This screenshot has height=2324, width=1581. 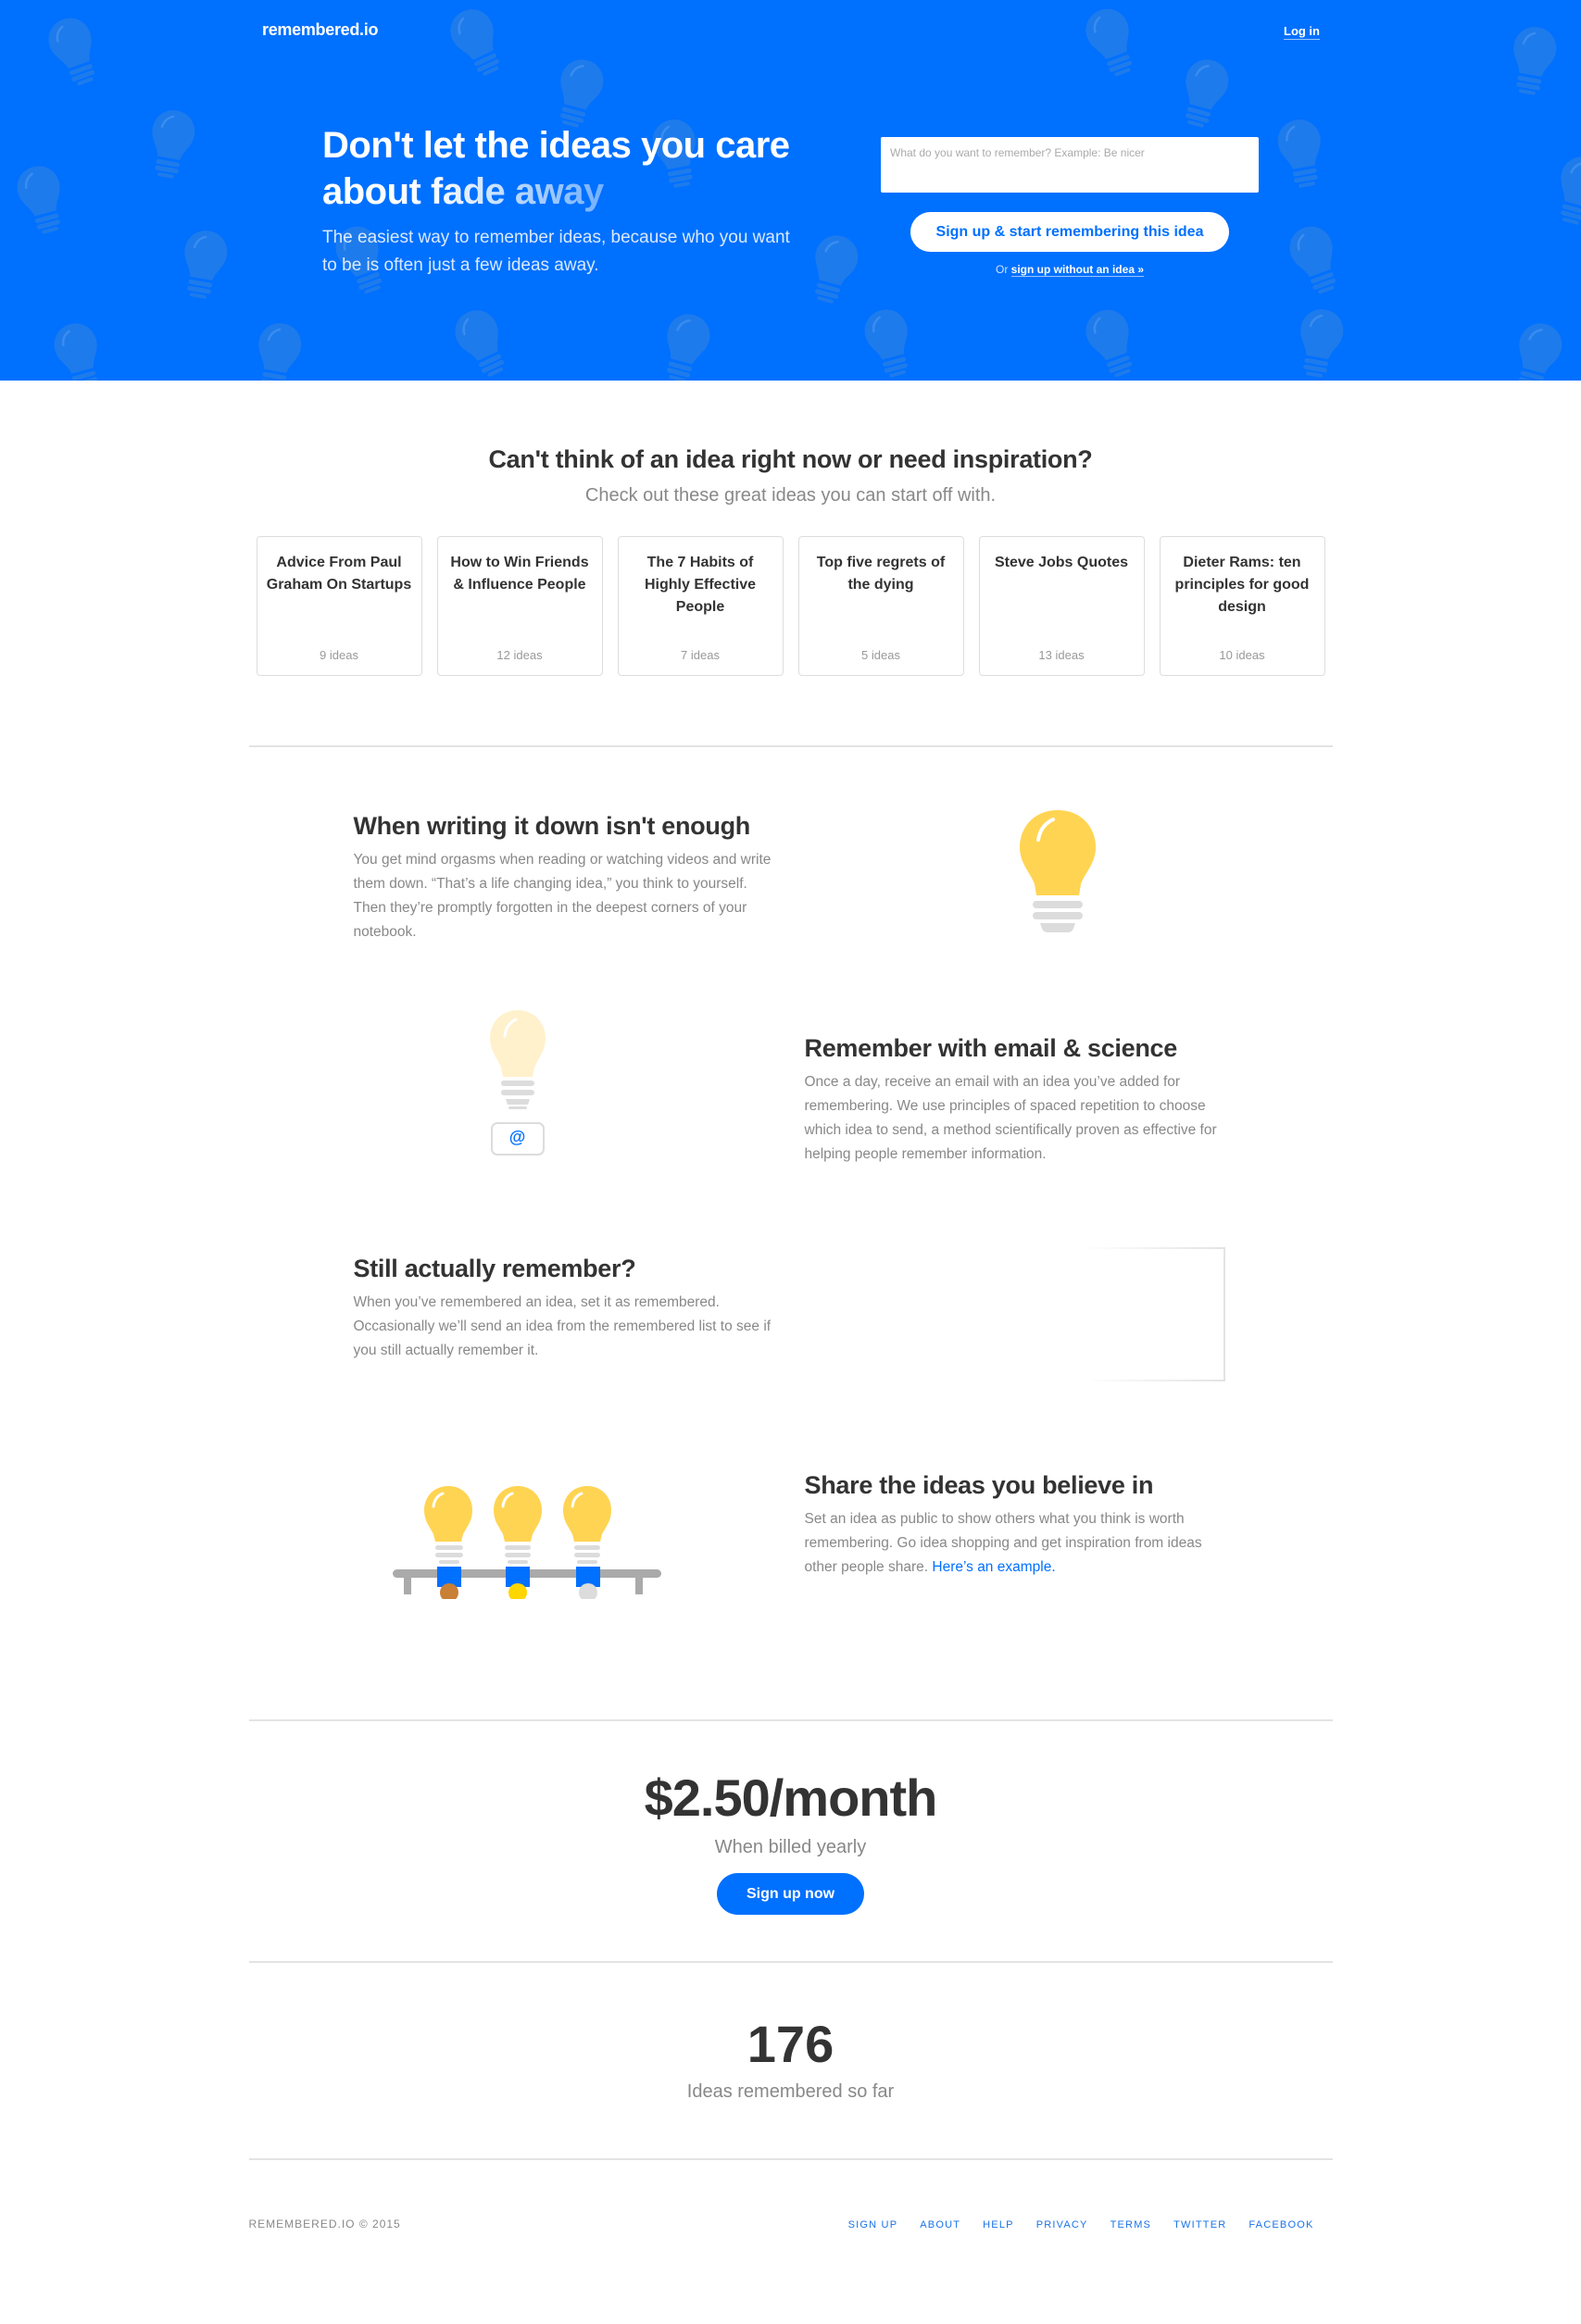 I want to click on email-lightbulb-illustration: @, so click(x=518, y=1085).